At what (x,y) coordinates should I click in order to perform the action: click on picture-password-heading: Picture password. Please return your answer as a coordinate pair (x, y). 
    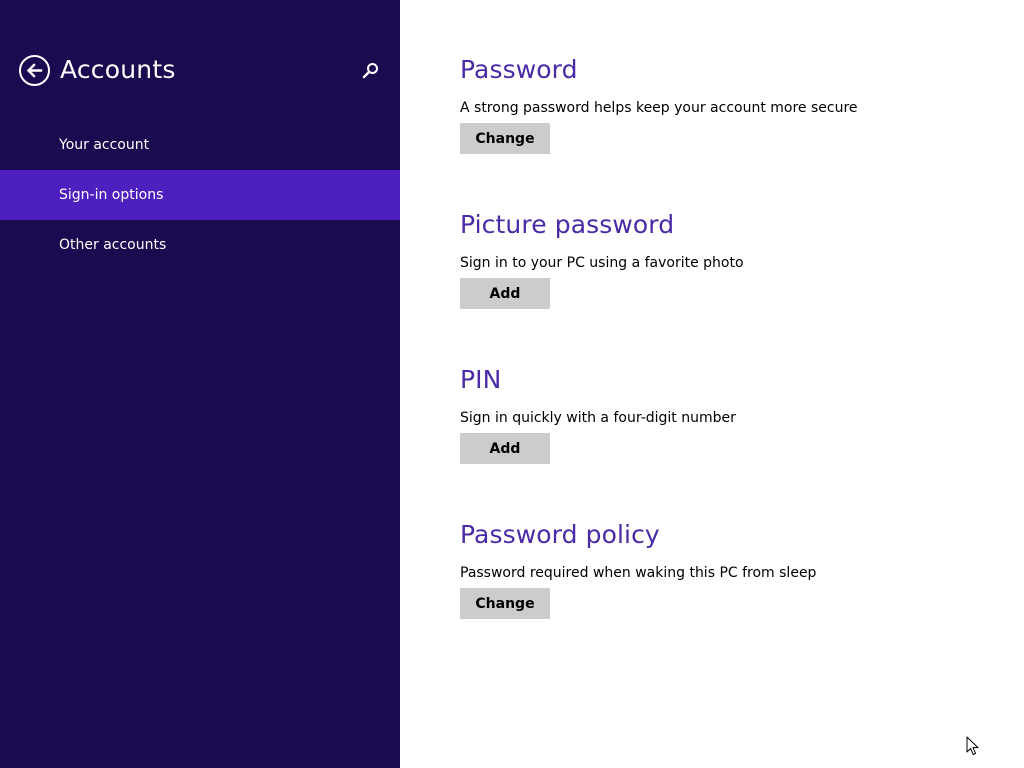
    Looking at the image, I should click on (567, 224).